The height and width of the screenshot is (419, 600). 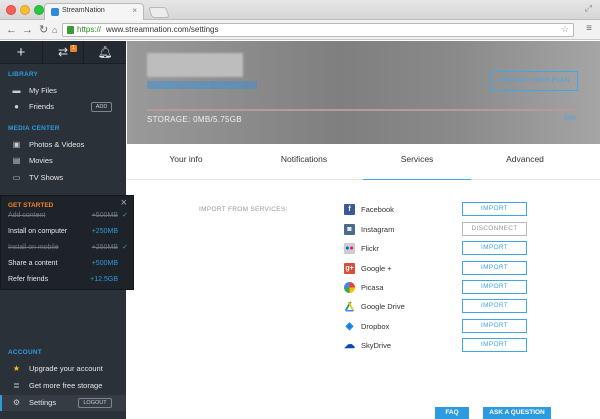 I want to click on service-row-google-drive: Google Drive IMPORT, so click(x=469, y=307).